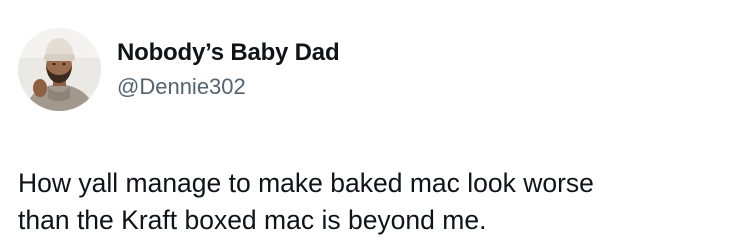 This screenshot has height=249, width=750. Describe the element at coordinates (252, 220) in the screenshot. I see `tweet-text-line: than the Kraft boxed mac is beyond me.` at that location.